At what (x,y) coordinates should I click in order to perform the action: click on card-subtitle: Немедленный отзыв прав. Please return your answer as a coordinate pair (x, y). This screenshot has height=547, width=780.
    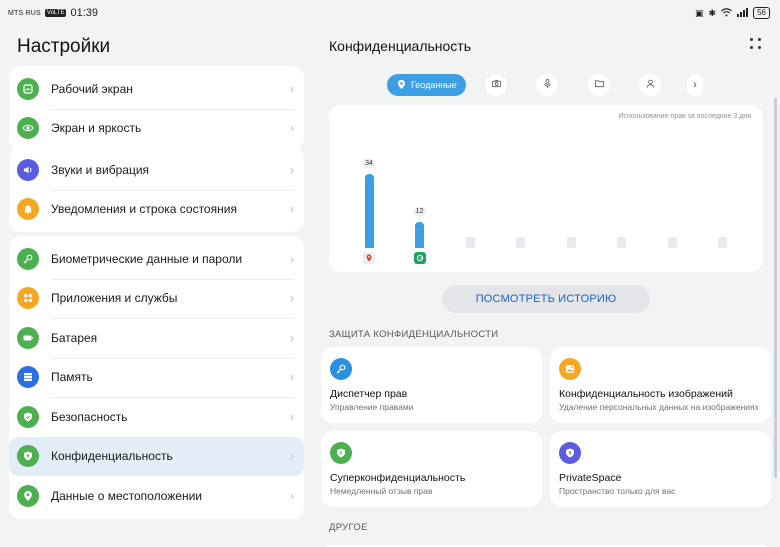
    Looking at the image, I should click on (381, 491).